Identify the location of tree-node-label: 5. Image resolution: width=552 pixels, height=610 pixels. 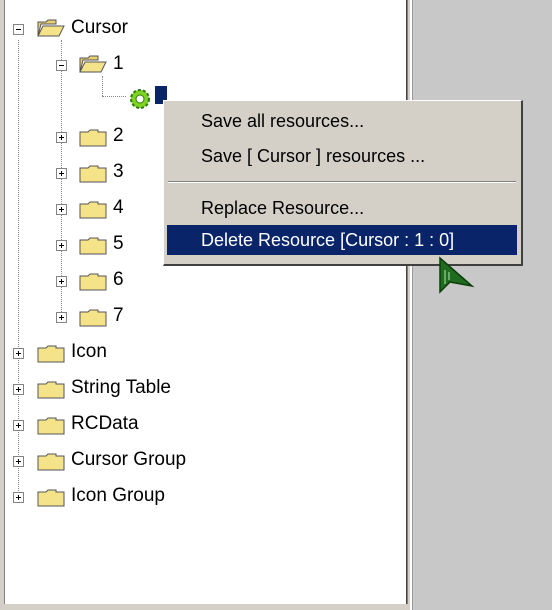
(118, 243).